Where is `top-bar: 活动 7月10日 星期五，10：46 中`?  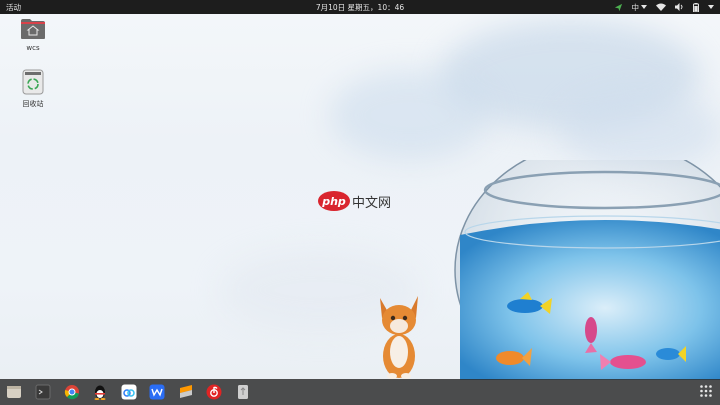
top-bar: 活动 7月10日 星期五，10：46 中 is located at coordinates (360, 7).